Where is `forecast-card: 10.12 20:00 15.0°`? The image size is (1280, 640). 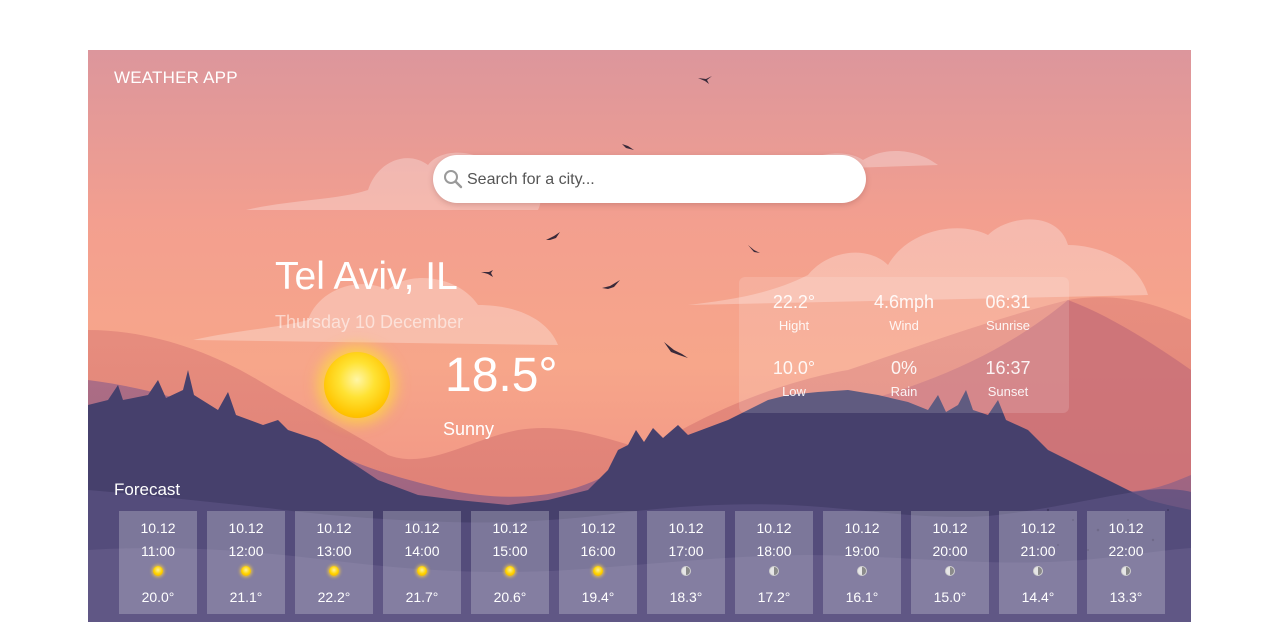
forecast-card: 10.12 20:00 15.0° is located at coordinates (950, 562).